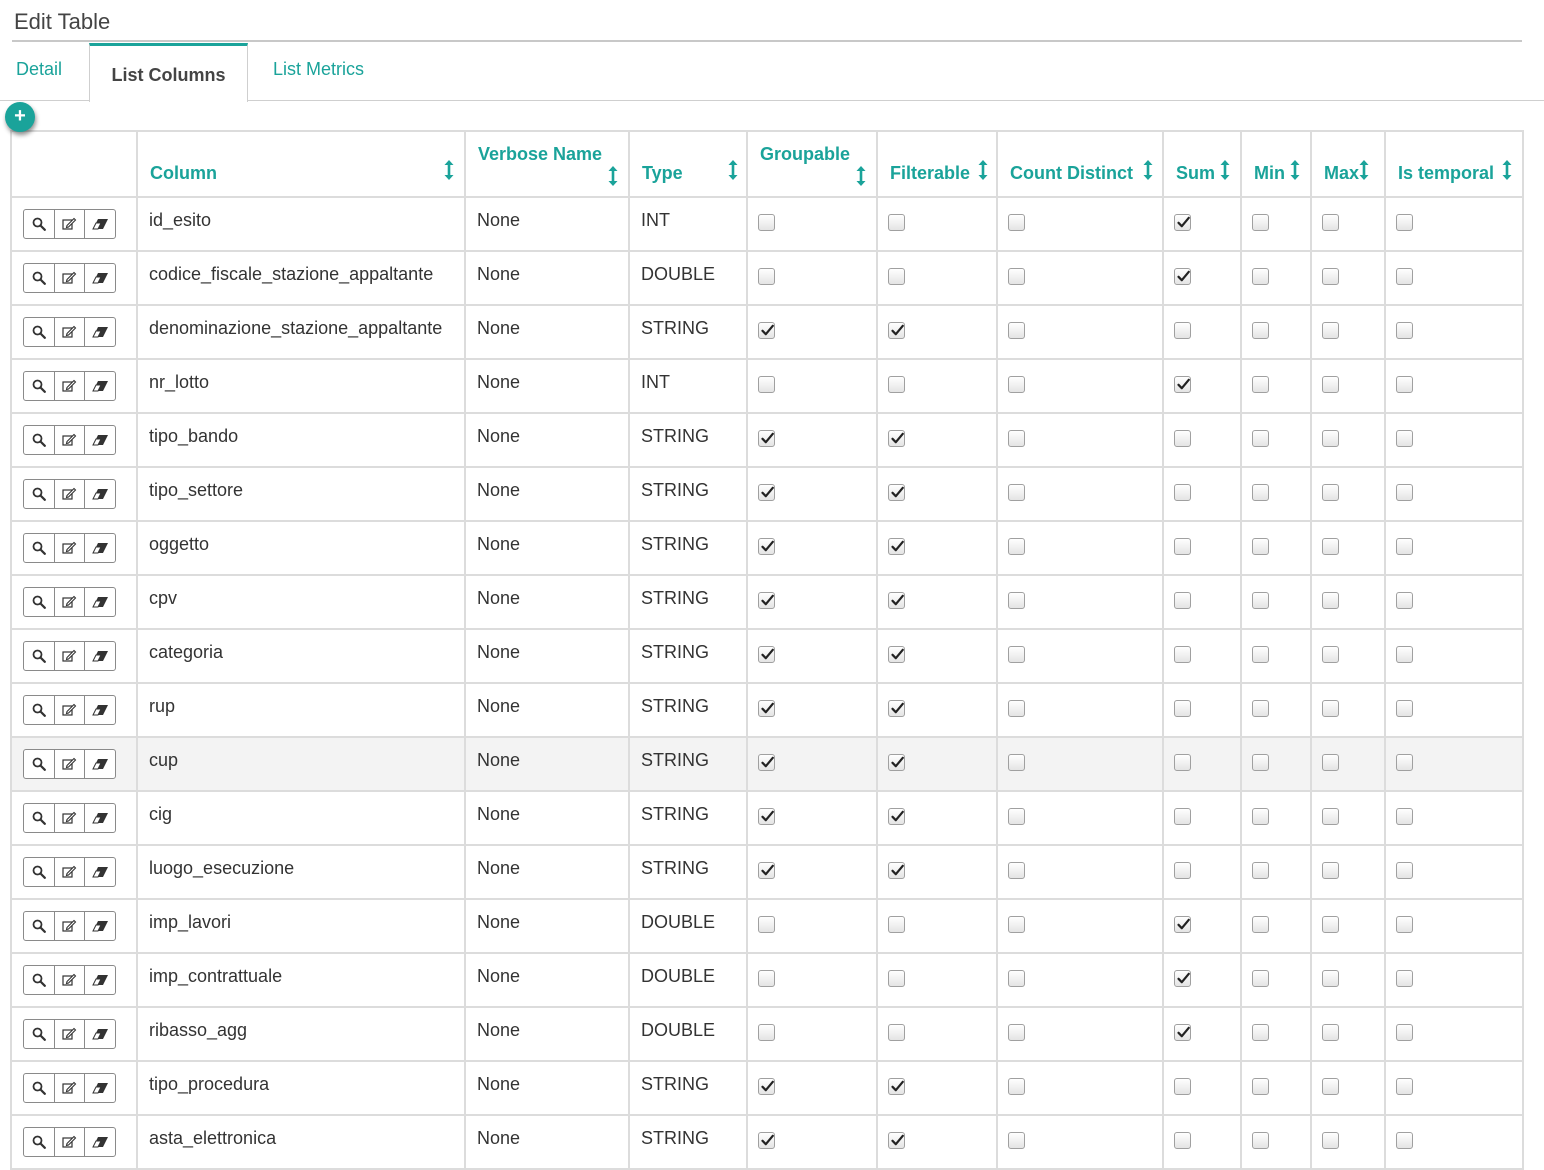 This screenshot has height=1170, width=1544. I want to click on header-column: Column, so click(301, 164).